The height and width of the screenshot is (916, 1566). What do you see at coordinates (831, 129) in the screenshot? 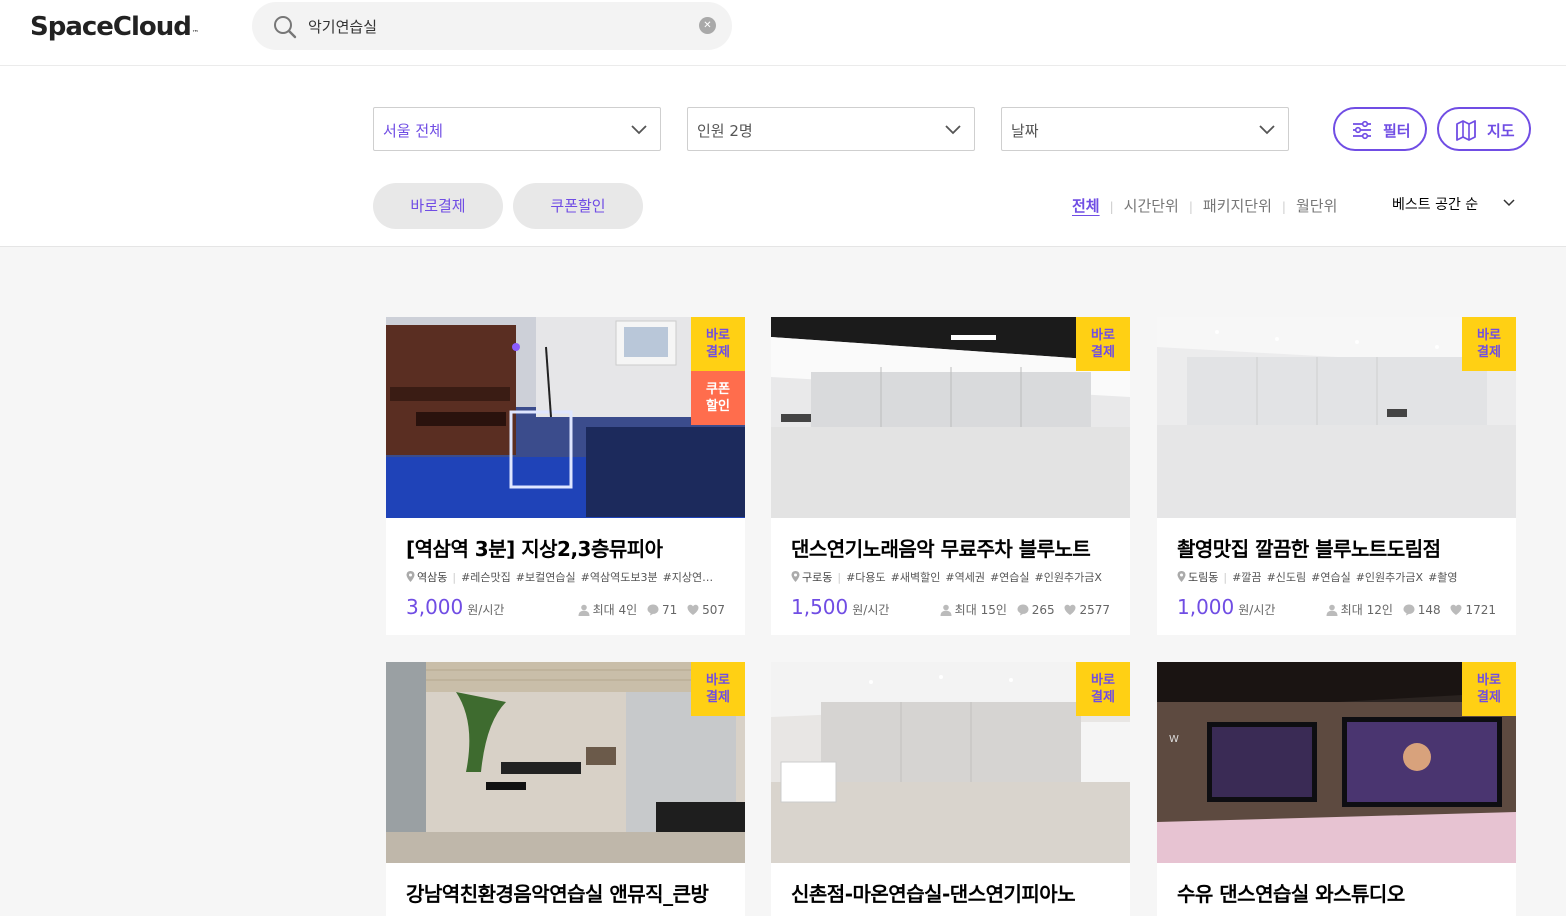
I see `people-select: 인원 2명` at bounding box center [831, 129].